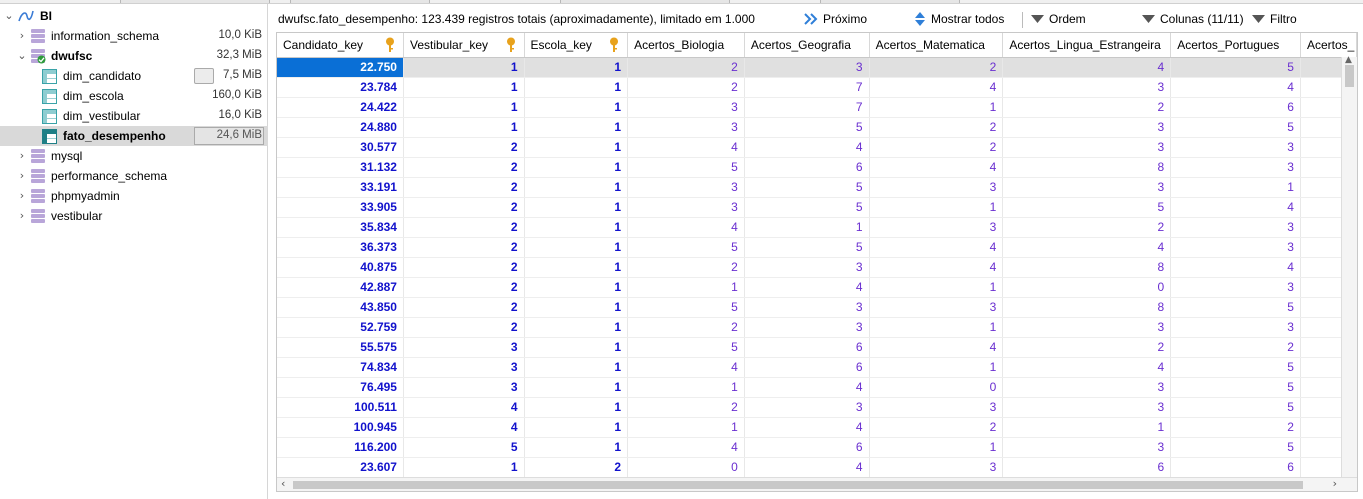 The image size is (1363, 499). I want to click on scrollbar-thumb, so click(1349, 76).